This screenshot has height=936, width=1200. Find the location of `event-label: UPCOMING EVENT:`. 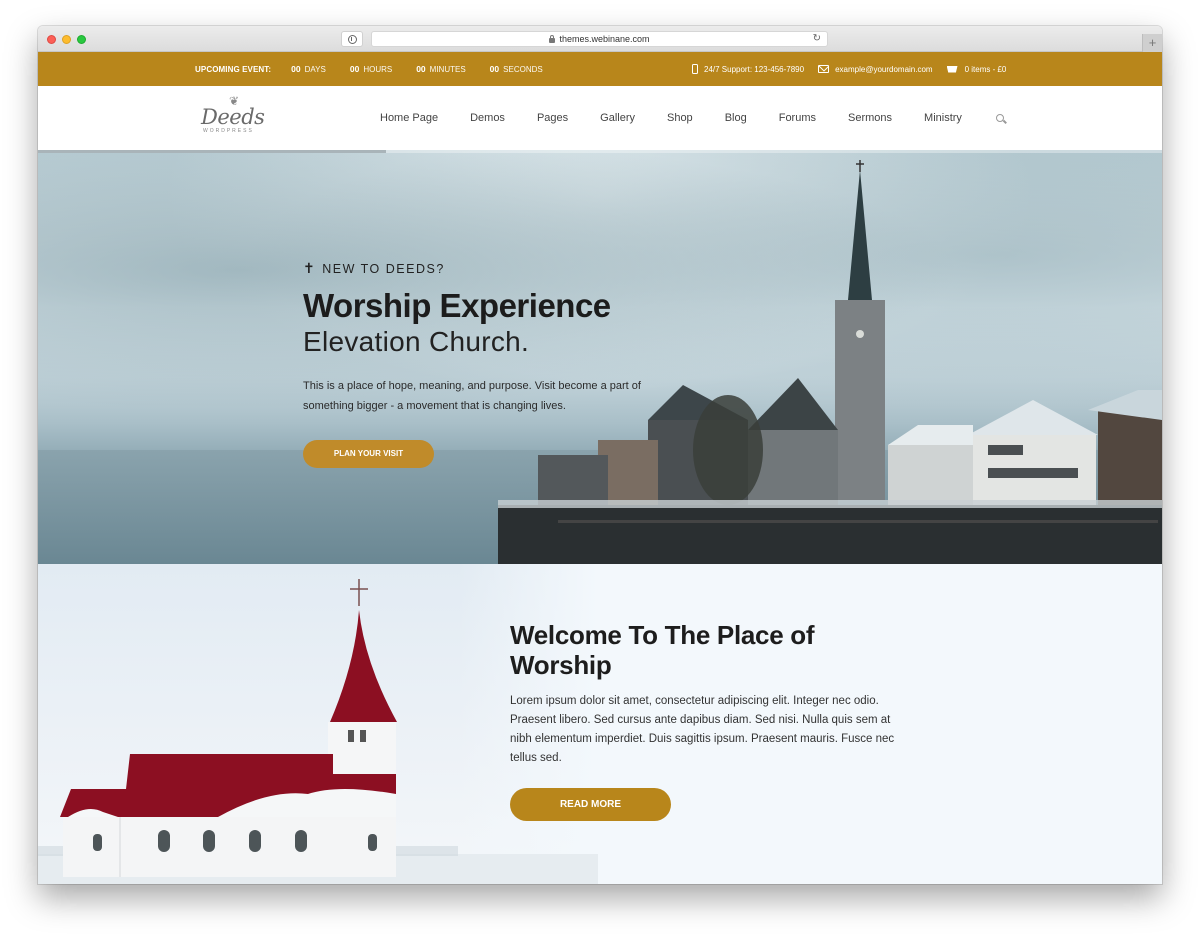

event-label: UPCOMING EVENT: is located at coordinates (233, 69).